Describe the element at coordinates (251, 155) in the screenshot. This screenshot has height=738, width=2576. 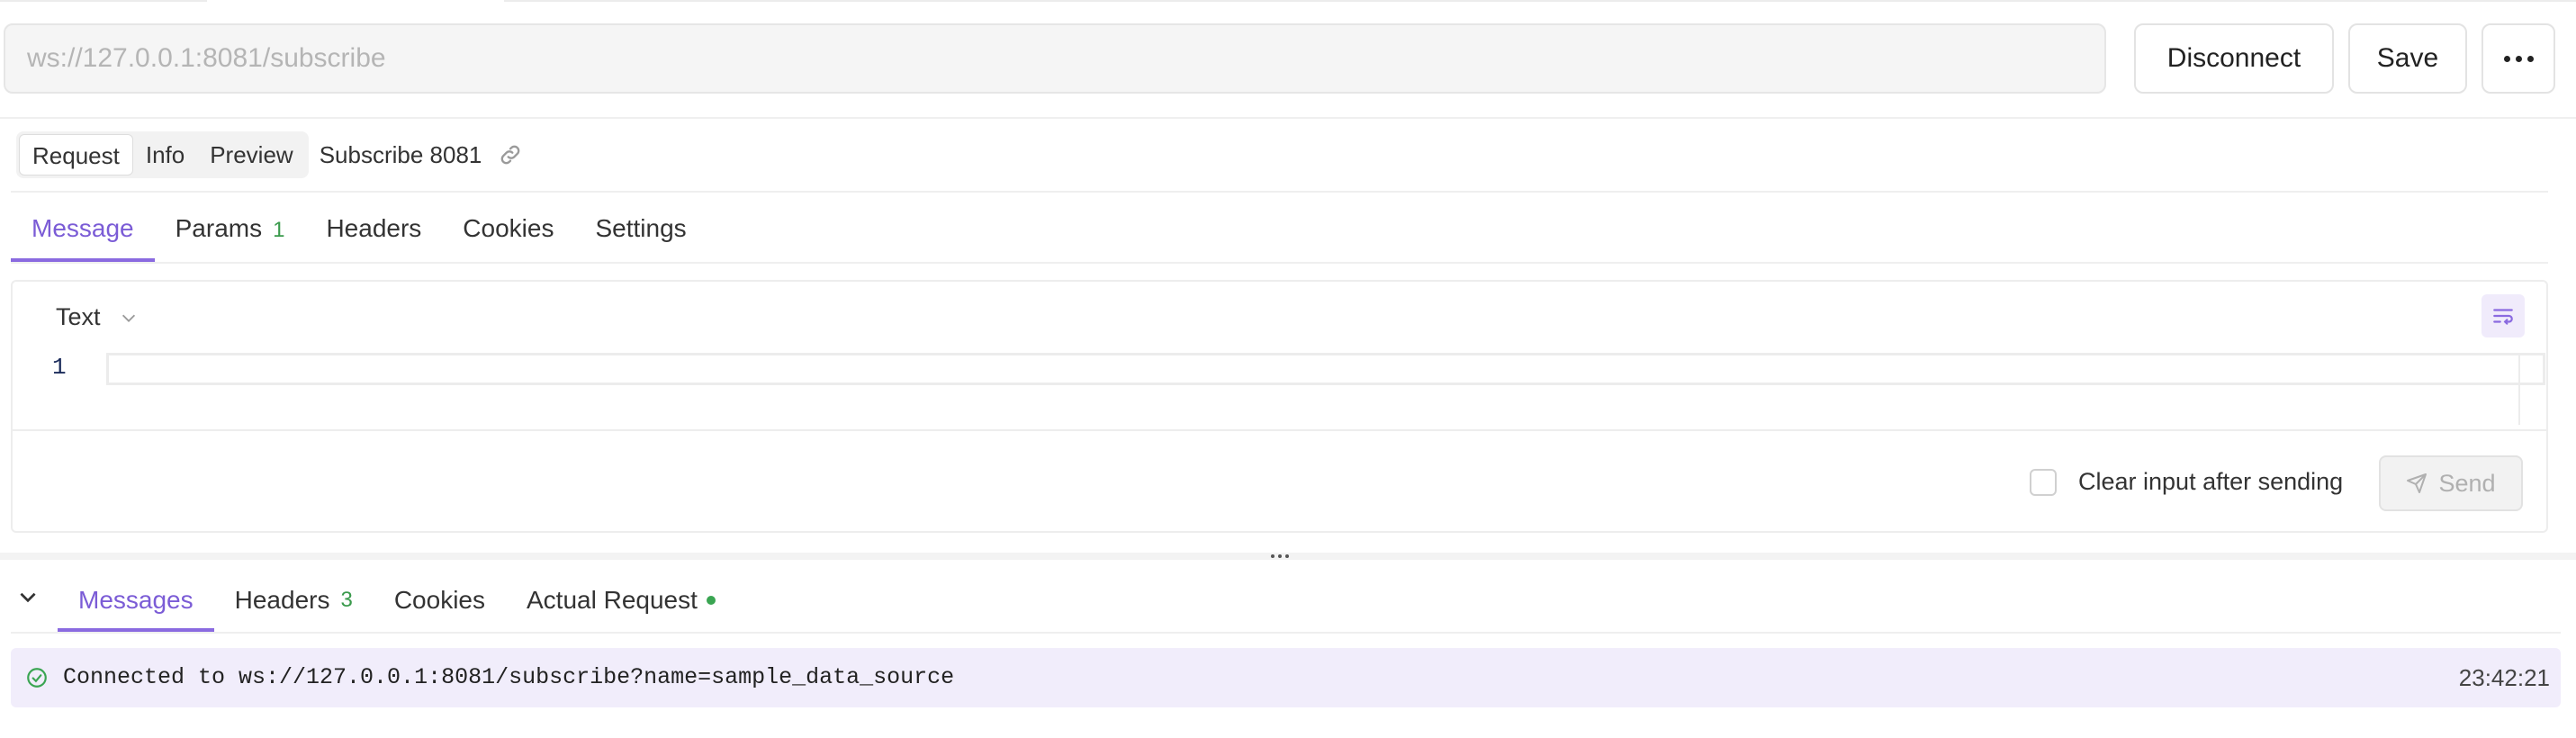
I see `mode-tab-preview: Preview` at that location.